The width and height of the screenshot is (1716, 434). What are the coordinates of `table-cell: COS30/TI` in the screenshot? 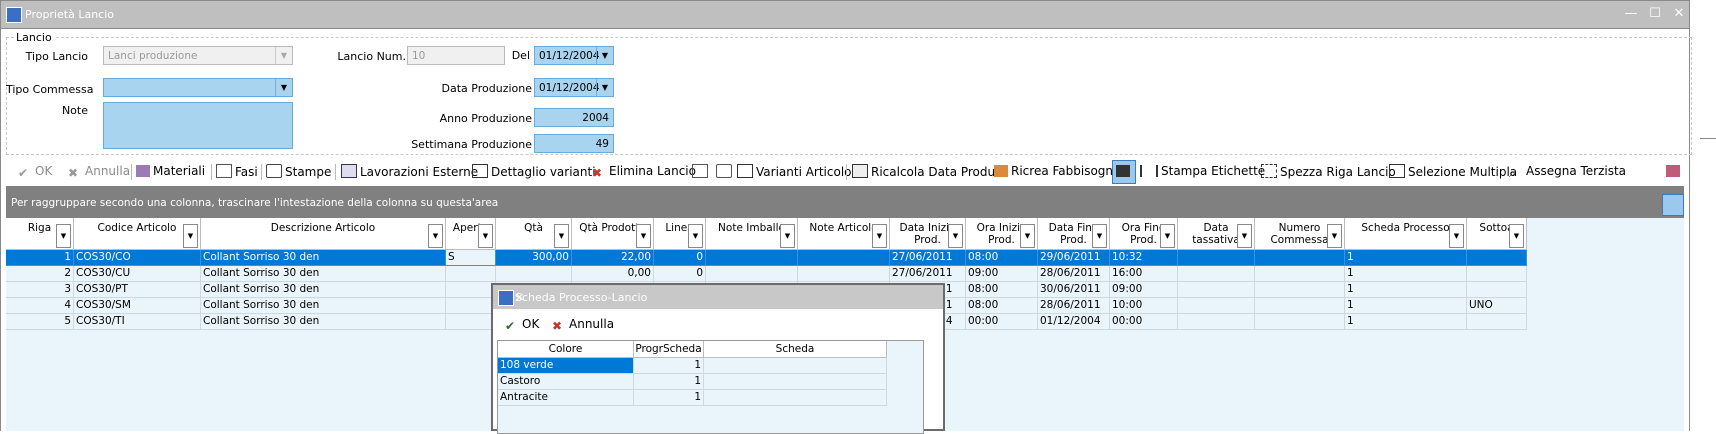 It's located at (137, 322).